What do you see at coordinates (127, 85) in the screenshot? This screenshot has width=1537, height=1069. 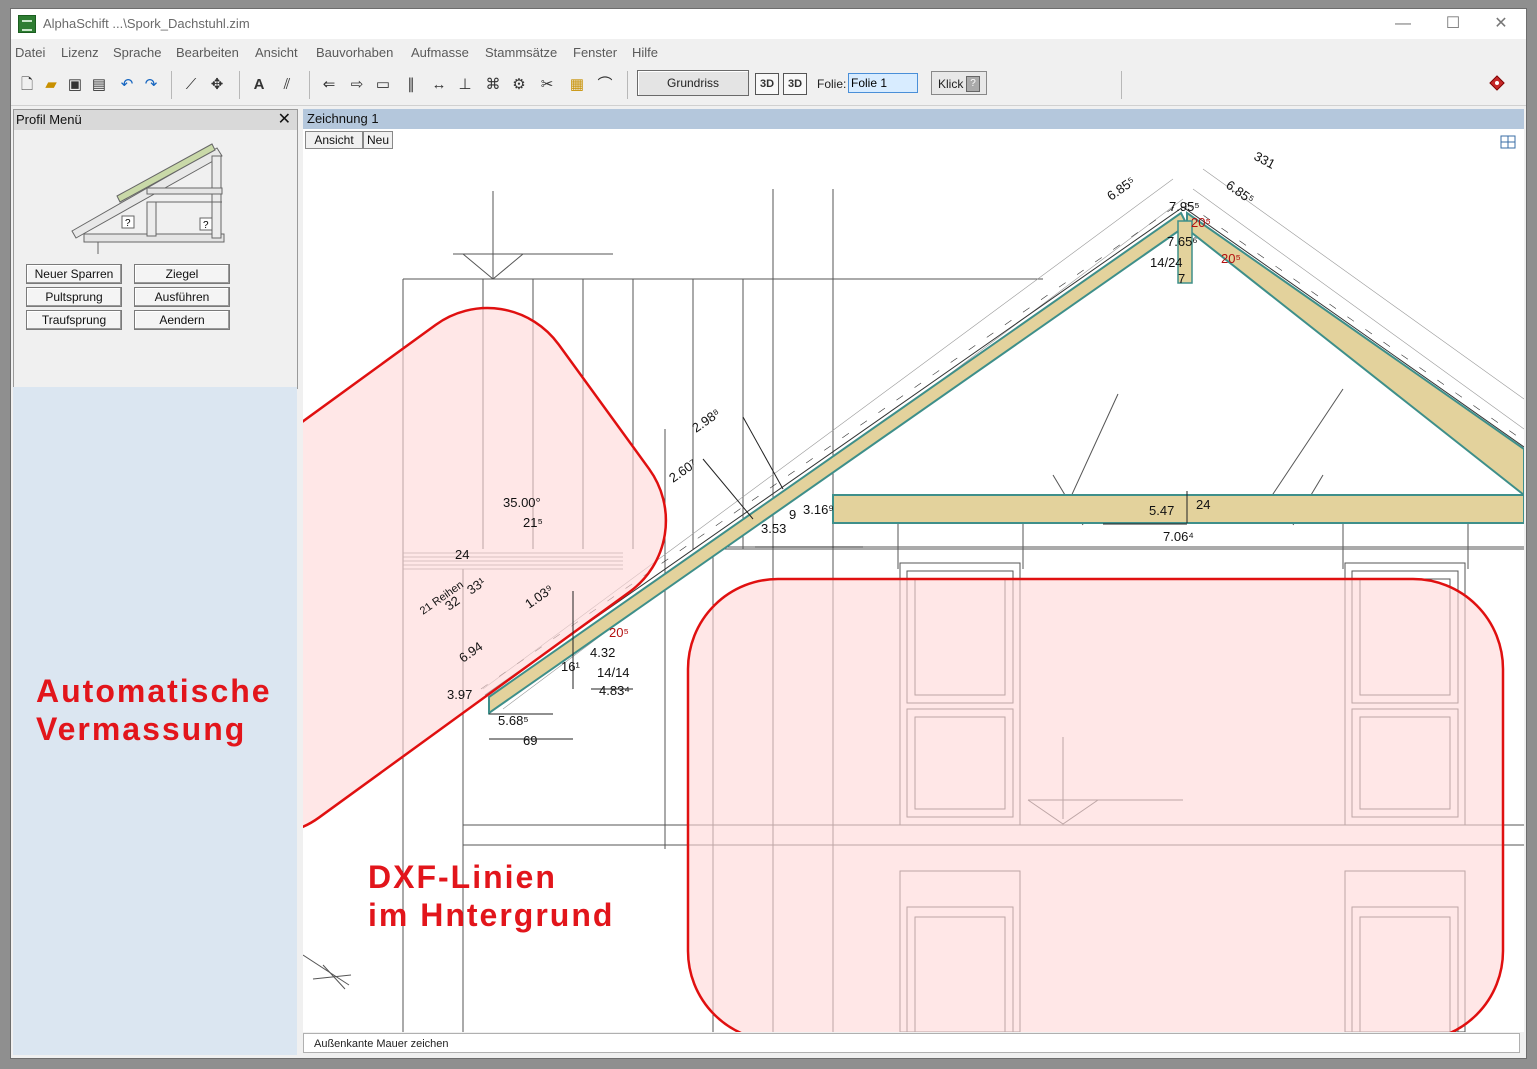 I see `undo-icon: ↶` at bounding box center [127, 85].